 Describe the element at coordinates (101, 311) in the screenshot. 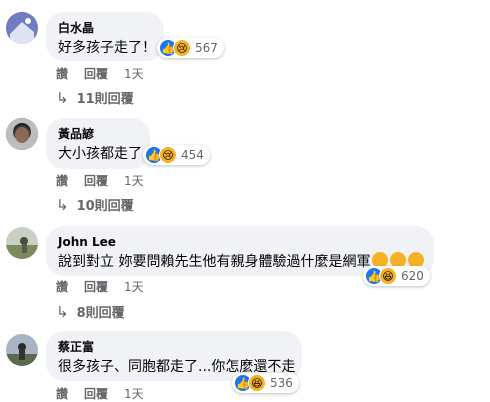

I see `replies-label: 8則回覆` at that location.